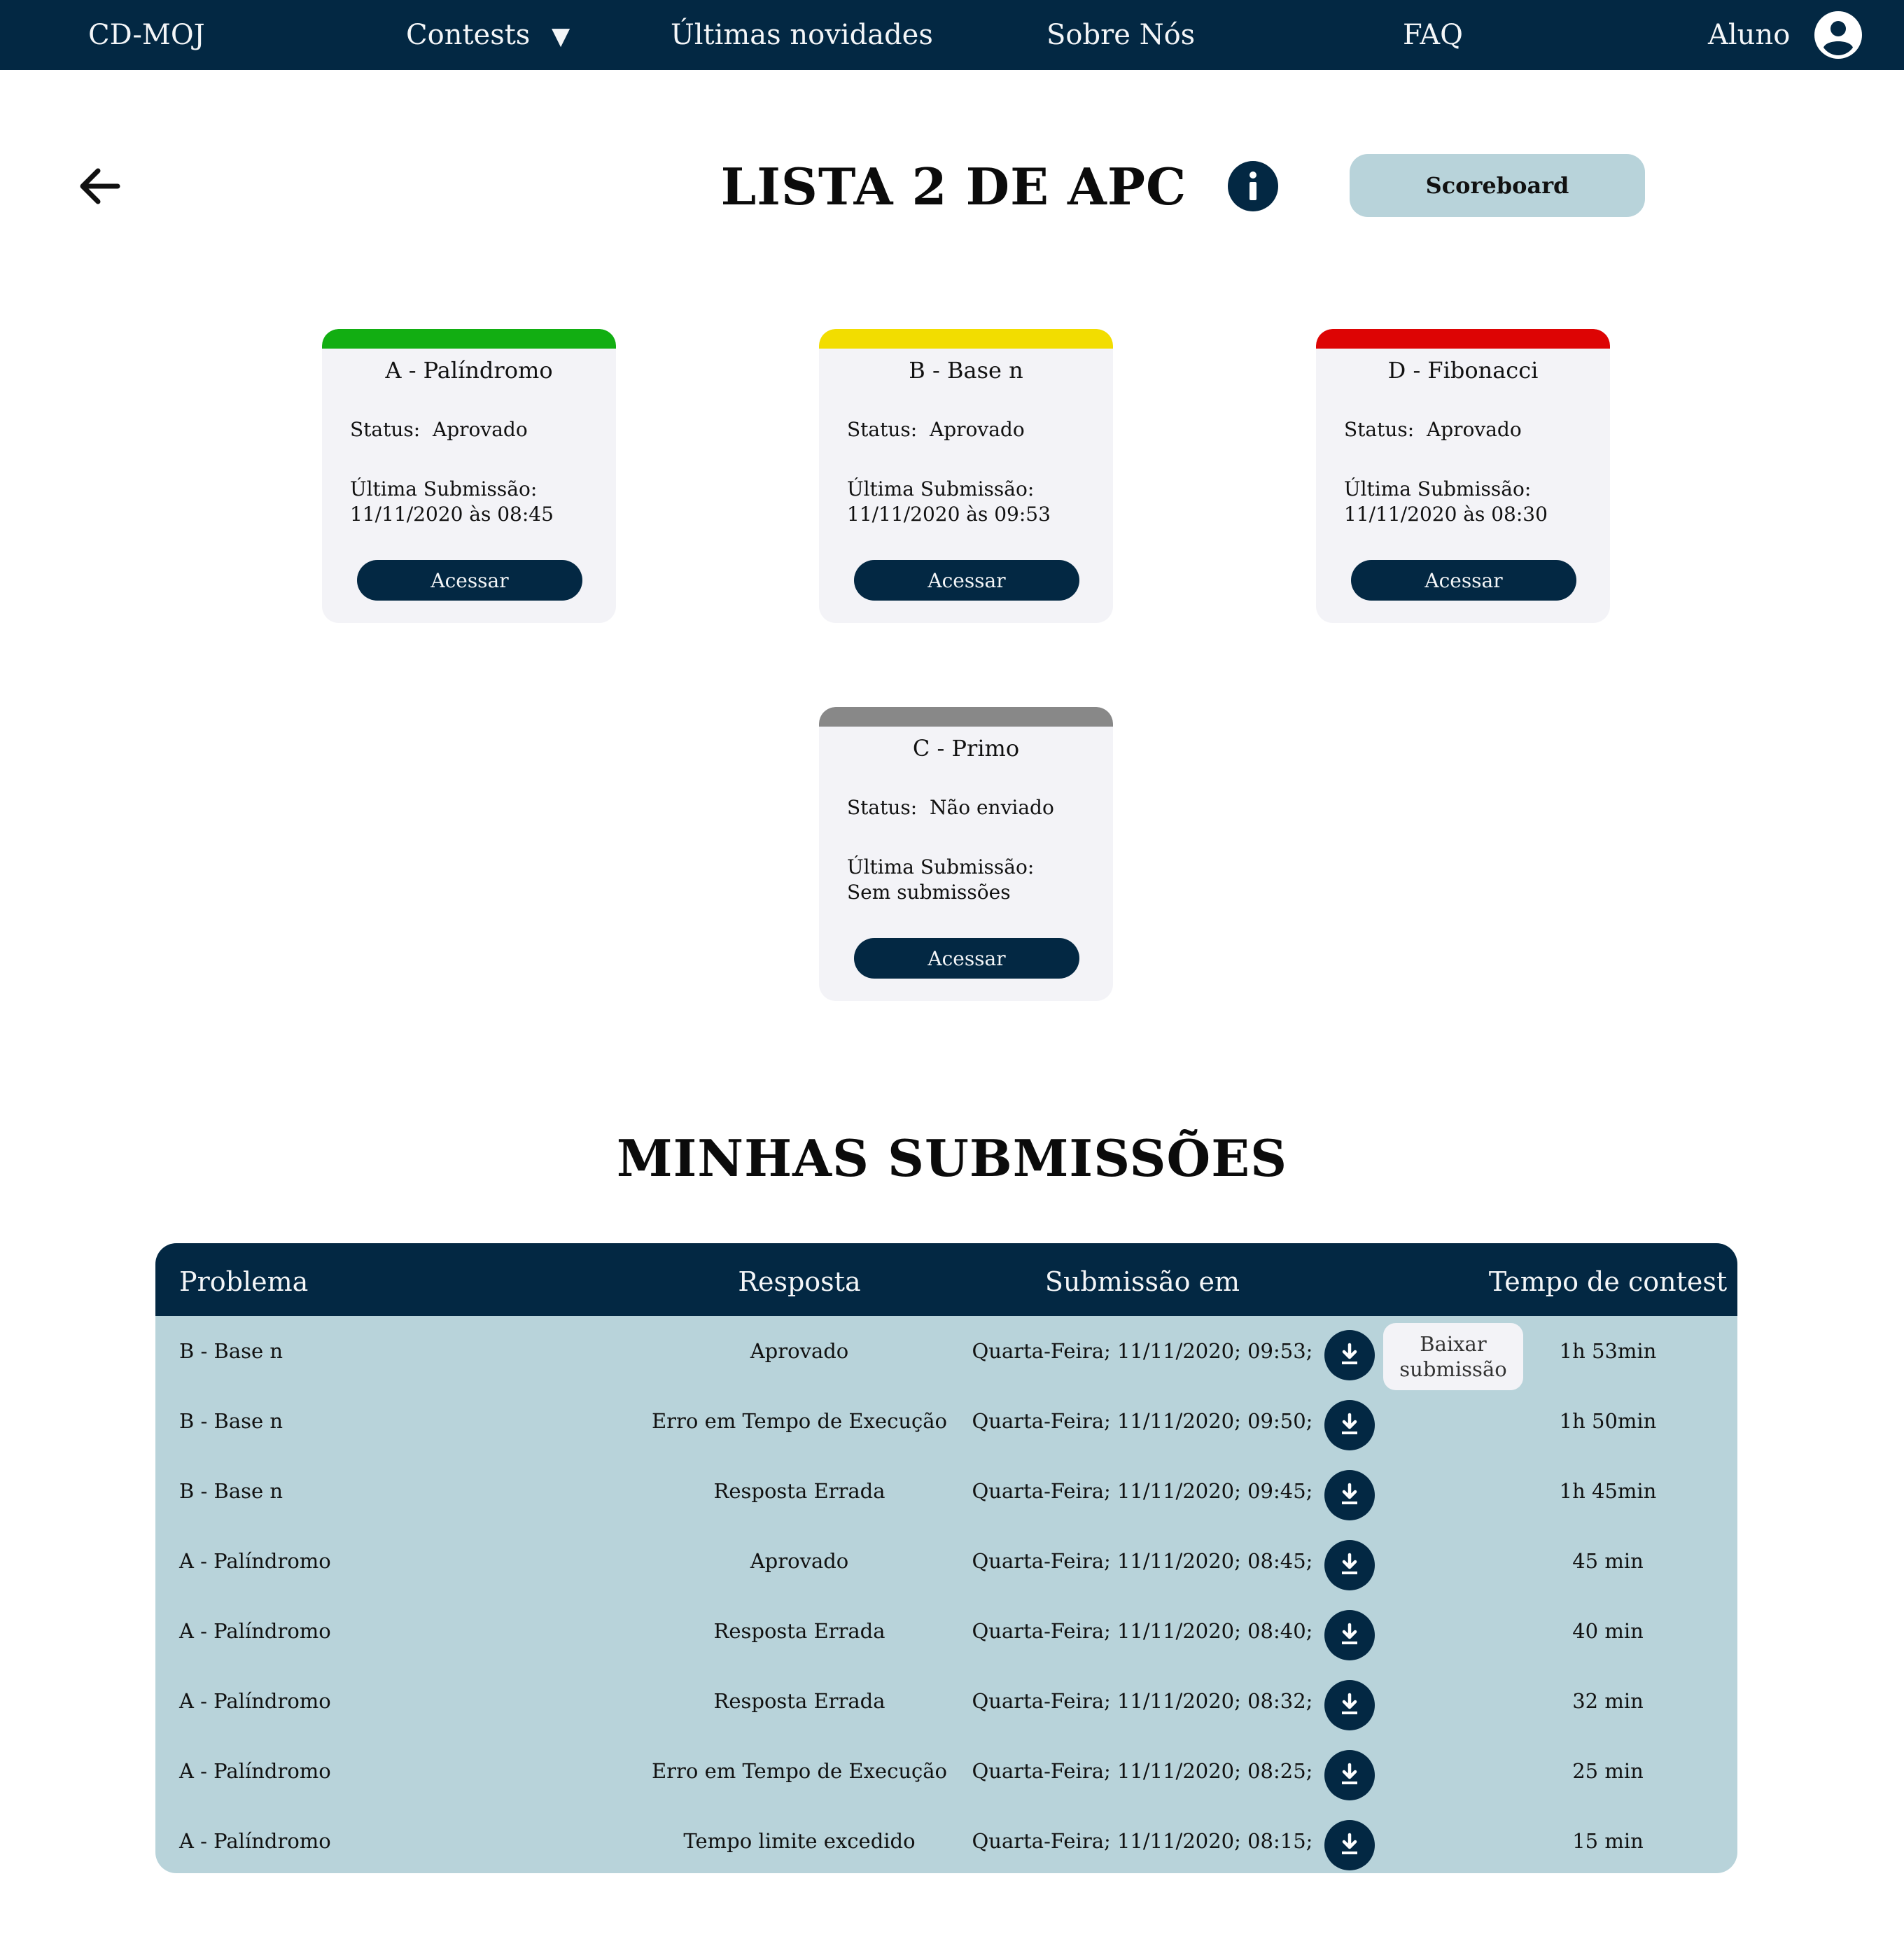  I want to click on cell-submitted: Quarta-Feira; 11/11/2020; 09:50;, so click(1142, 1421).